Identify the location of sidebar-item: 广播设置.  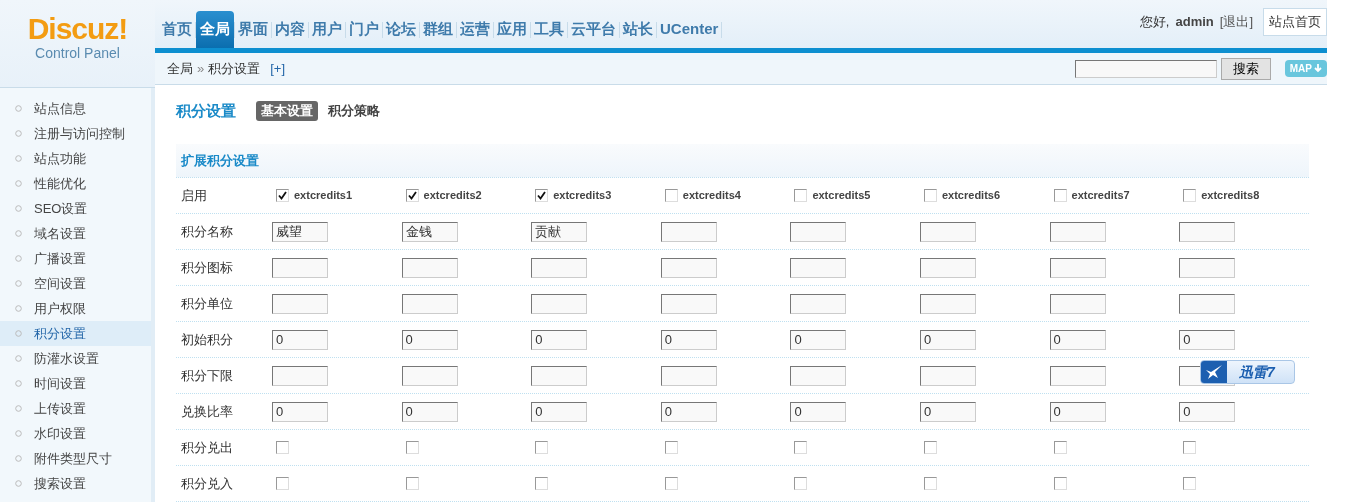
(75, 258).